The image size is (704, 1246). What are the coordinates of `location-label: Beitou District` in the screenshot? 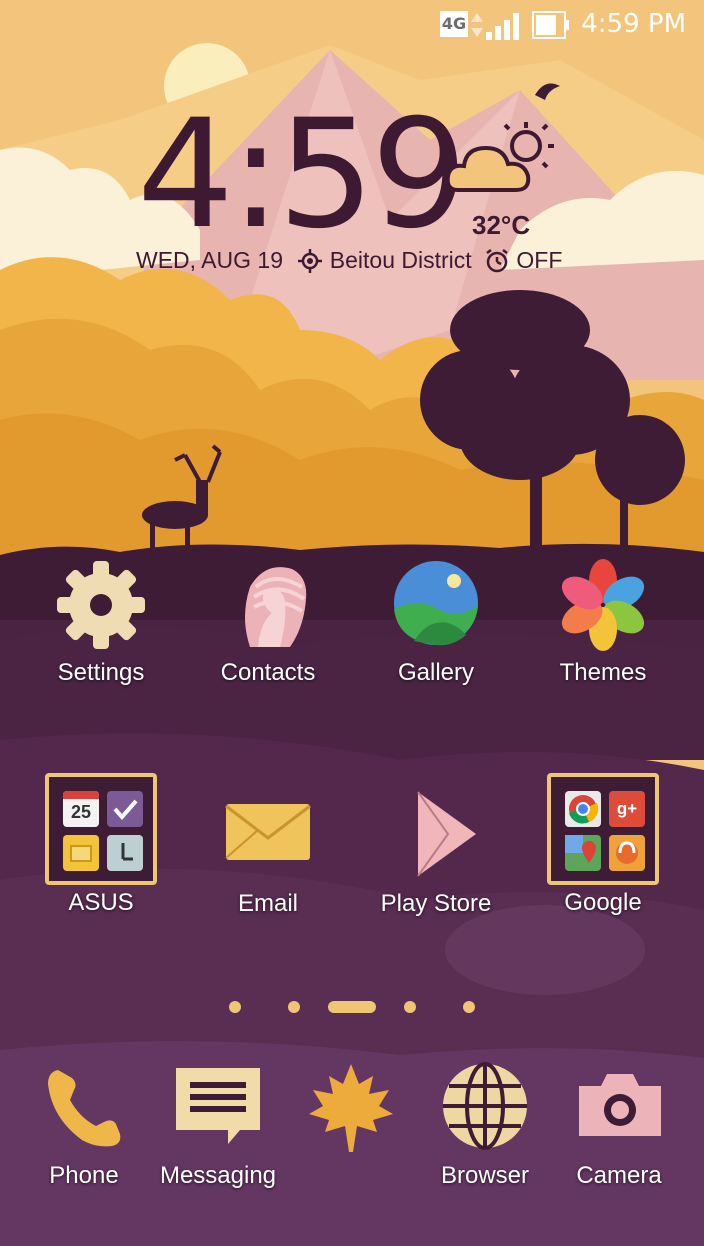 It's located at (401, 260).